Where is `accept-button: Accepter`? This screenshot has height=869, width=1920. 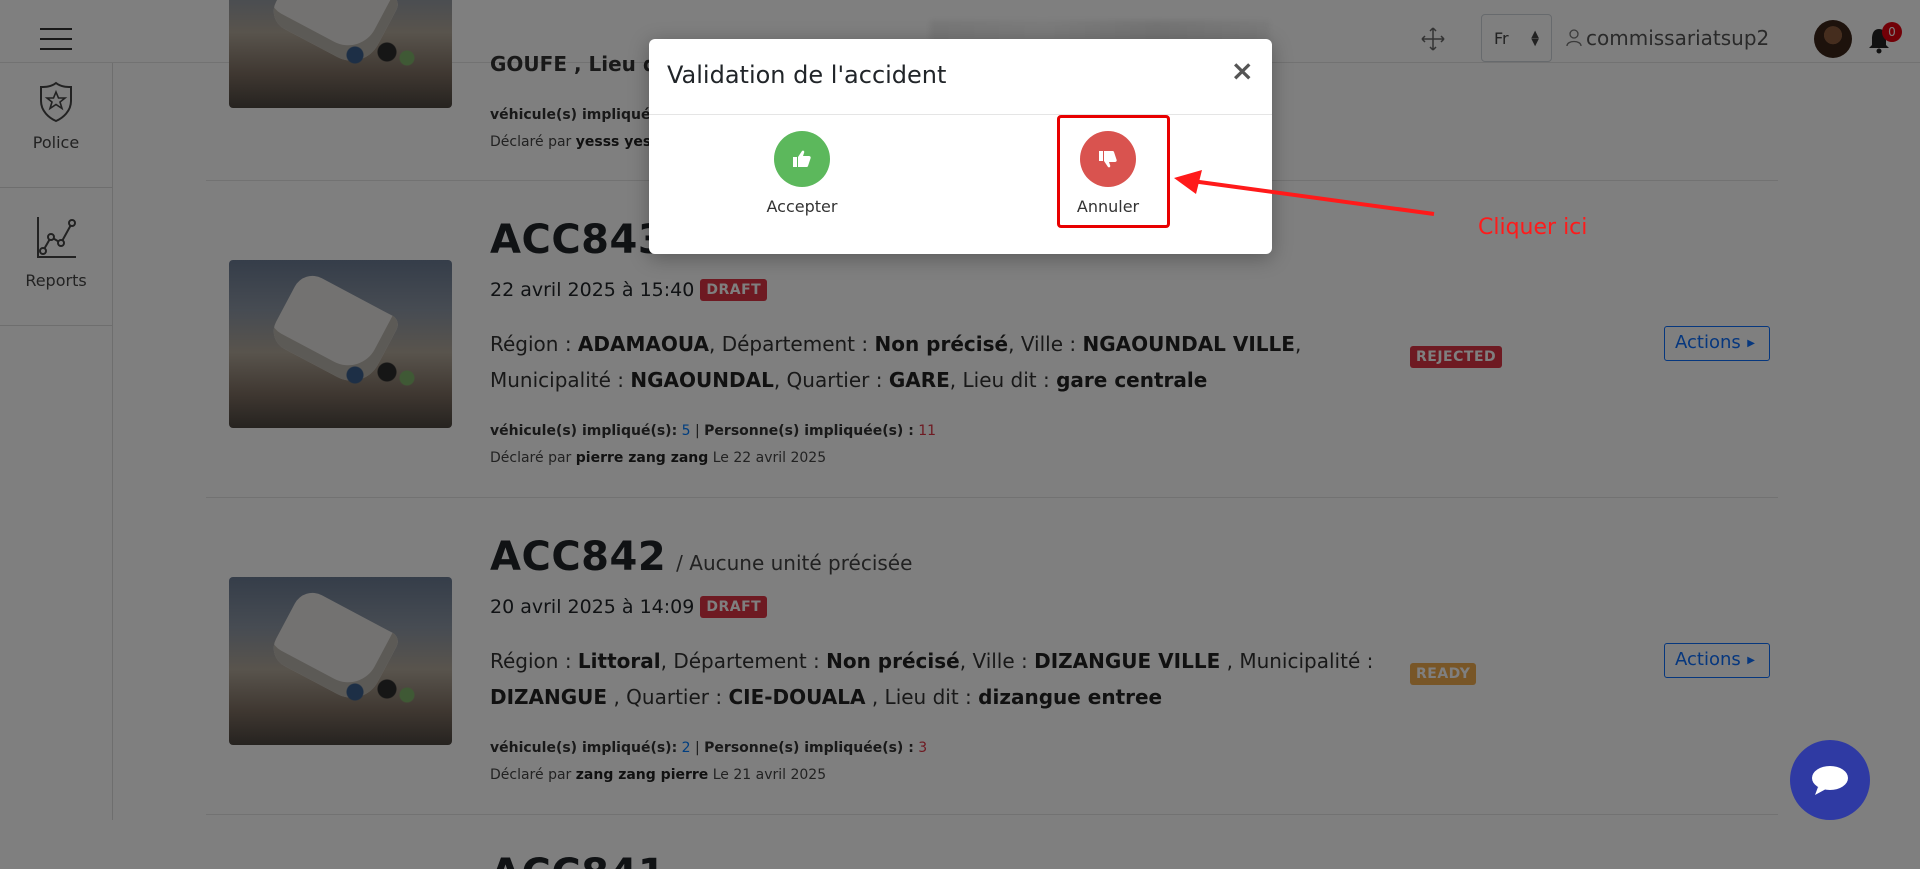
accept-button: Accepter is located at coordinates (802, 173).